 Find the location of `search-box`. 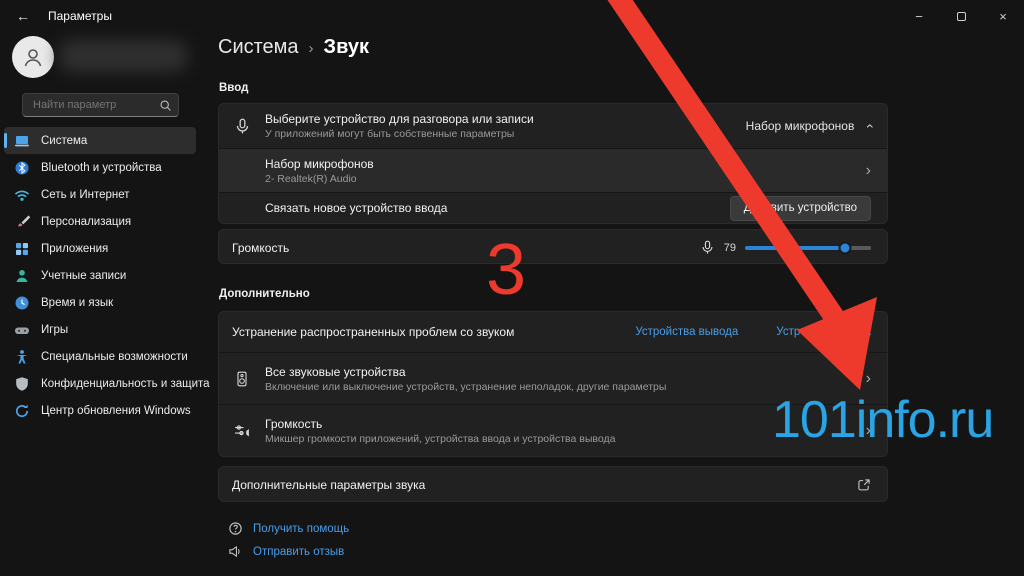

search-box is located at coordinates (100, 105).